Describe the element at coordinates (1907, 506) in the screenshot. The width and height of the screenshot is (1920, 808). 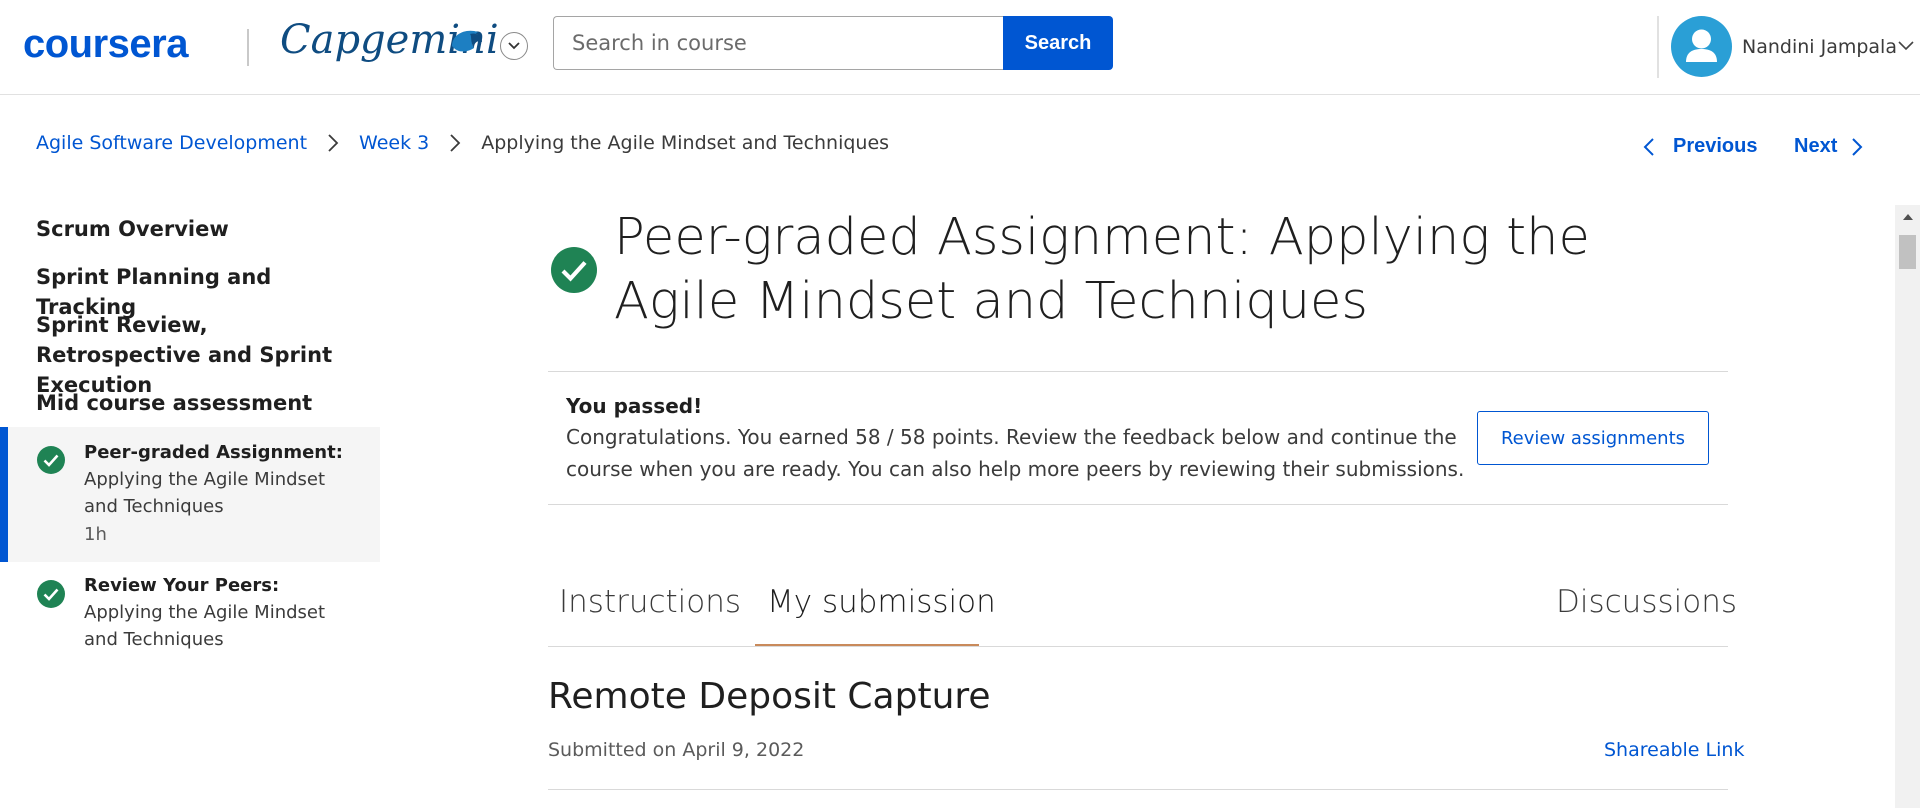
I see `scrollbar` at that location.